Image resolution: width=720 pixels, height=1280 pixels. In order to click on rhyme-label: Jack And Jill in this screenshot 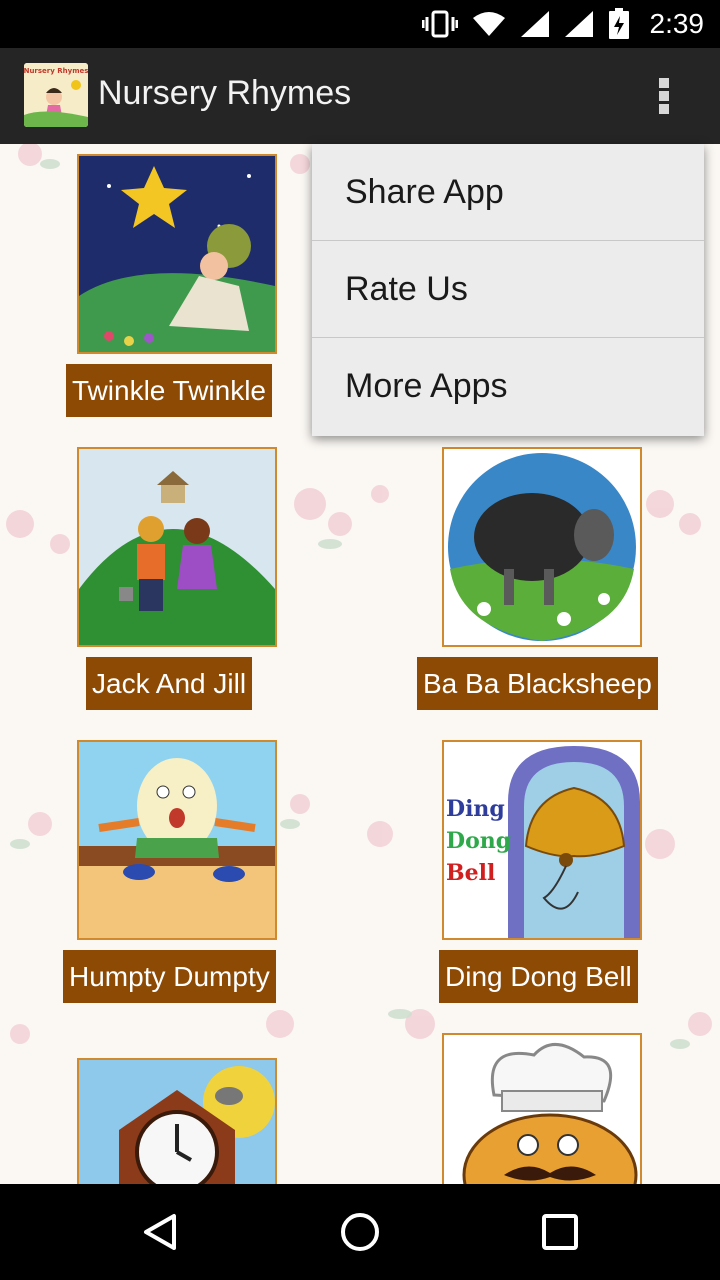, I will do `click(169, 683)`.